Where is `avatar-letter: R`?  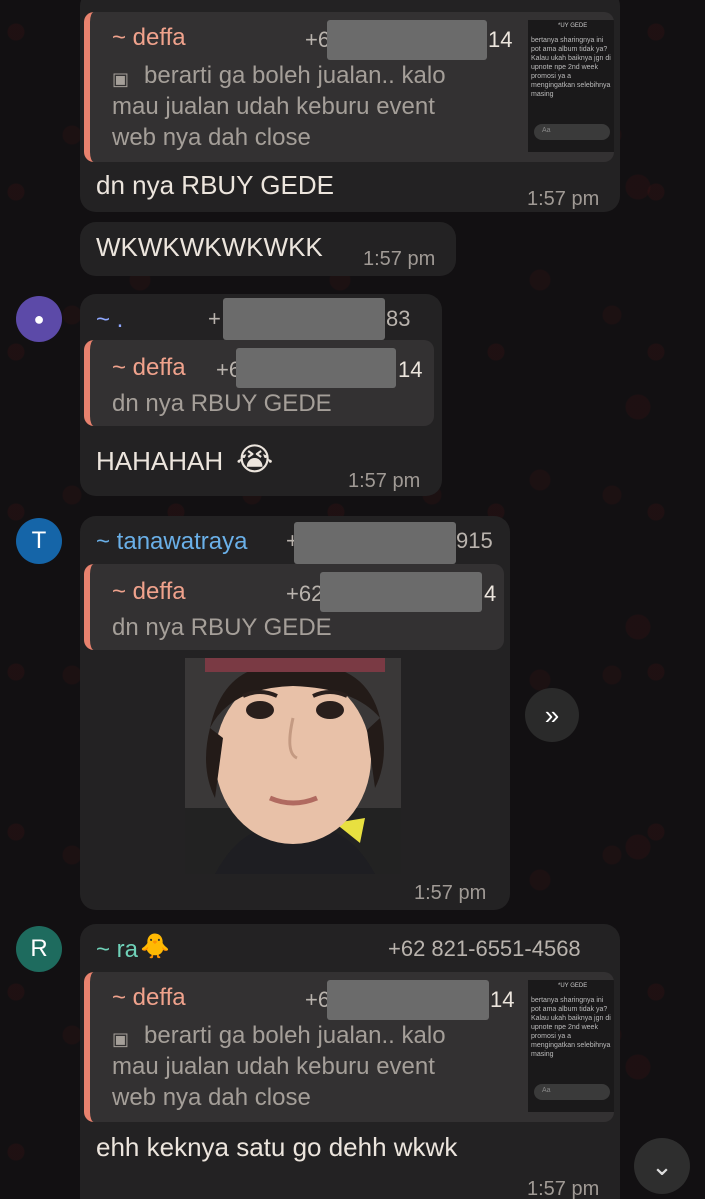 avatar-letter: R is located at coordinates (39, 948).